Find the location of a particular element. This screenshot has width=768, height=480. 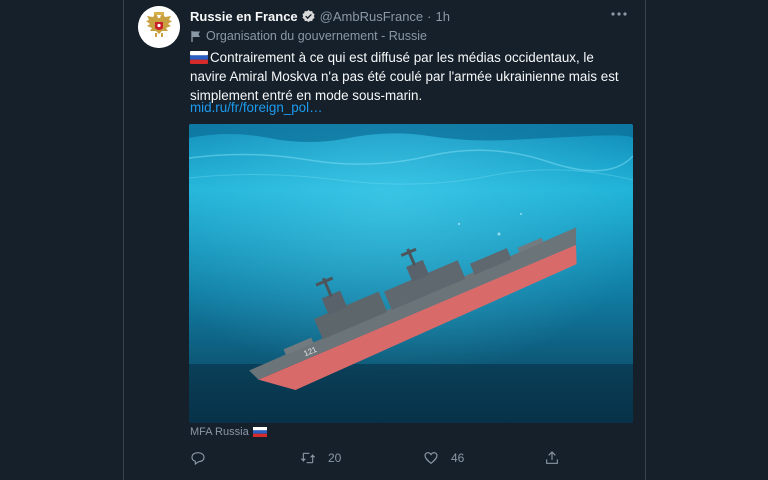

media-credit-text: MFA Russia is located at coordinates (219, 432).